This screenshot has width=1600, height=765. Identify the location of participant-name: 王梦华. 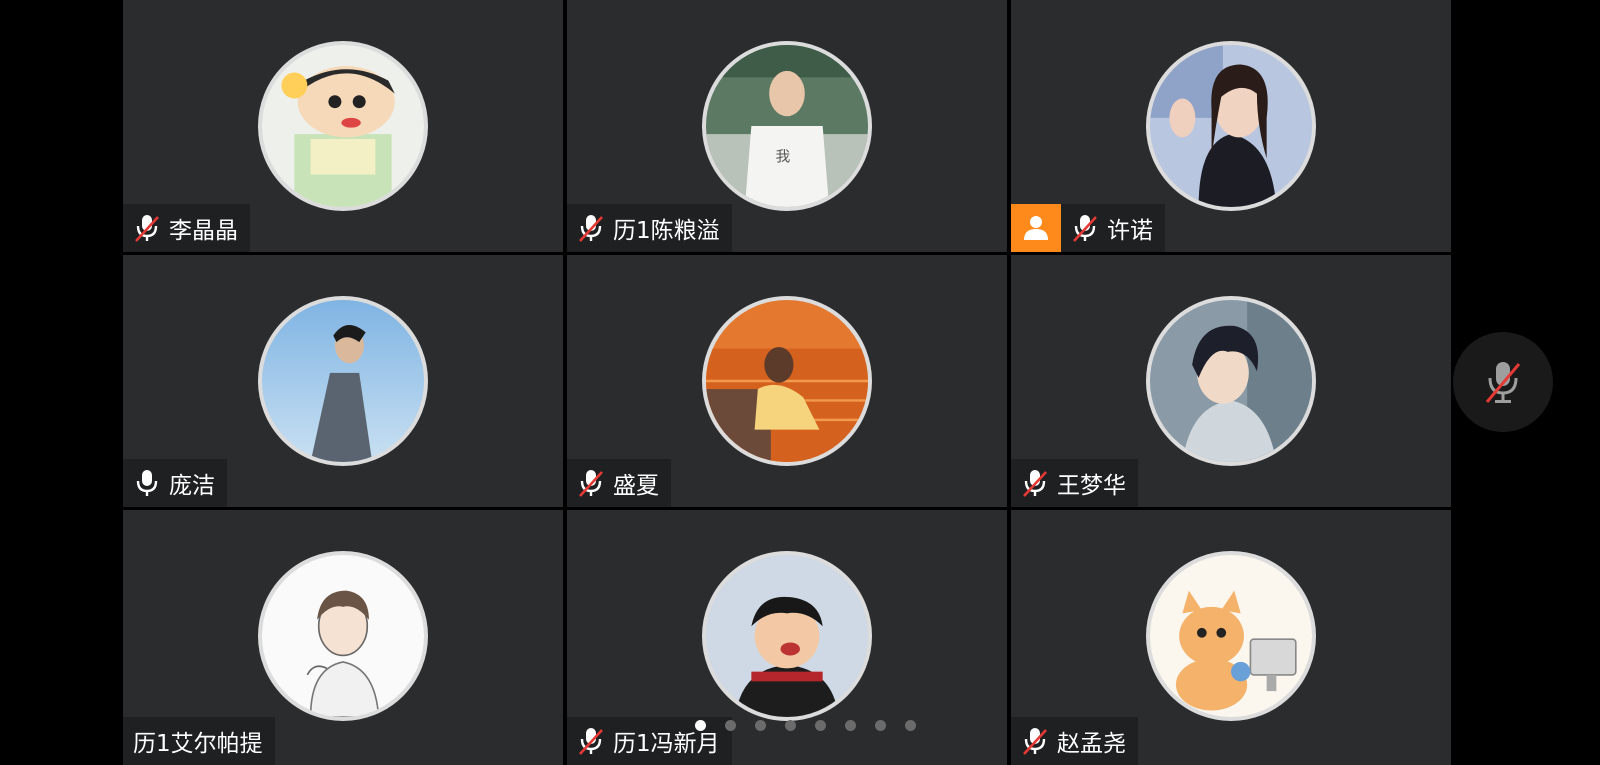
(1091, 486).